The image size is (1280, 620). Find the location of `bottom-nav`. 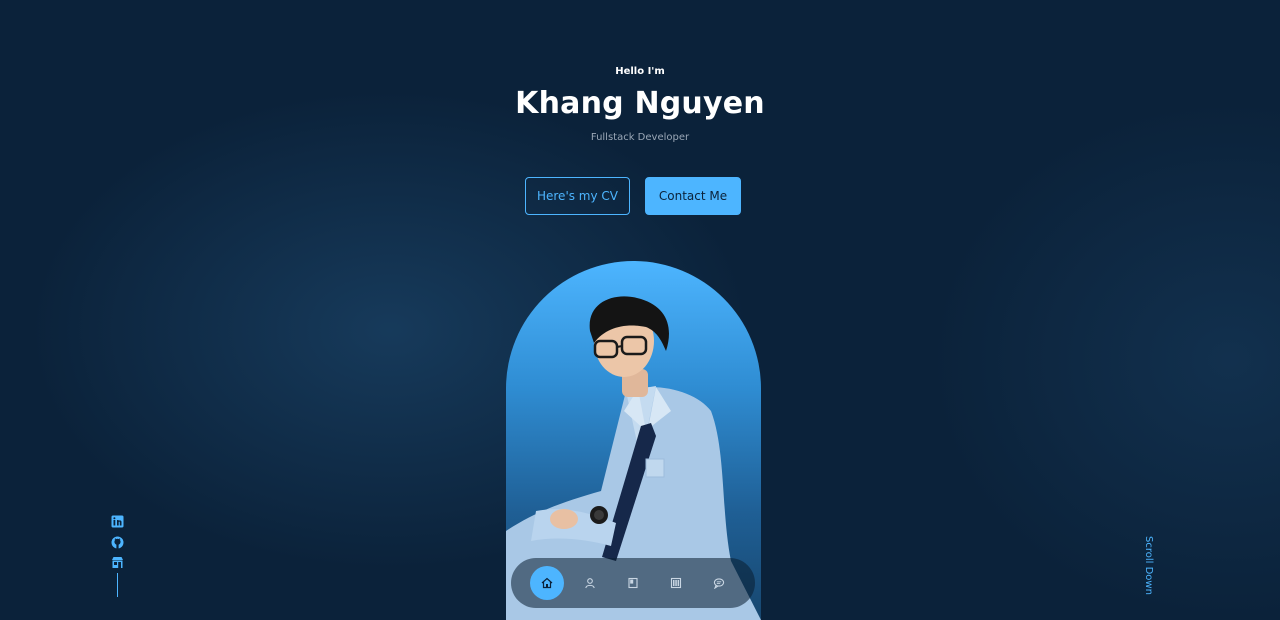

bottom-nav is located at coordinates (633, 583).